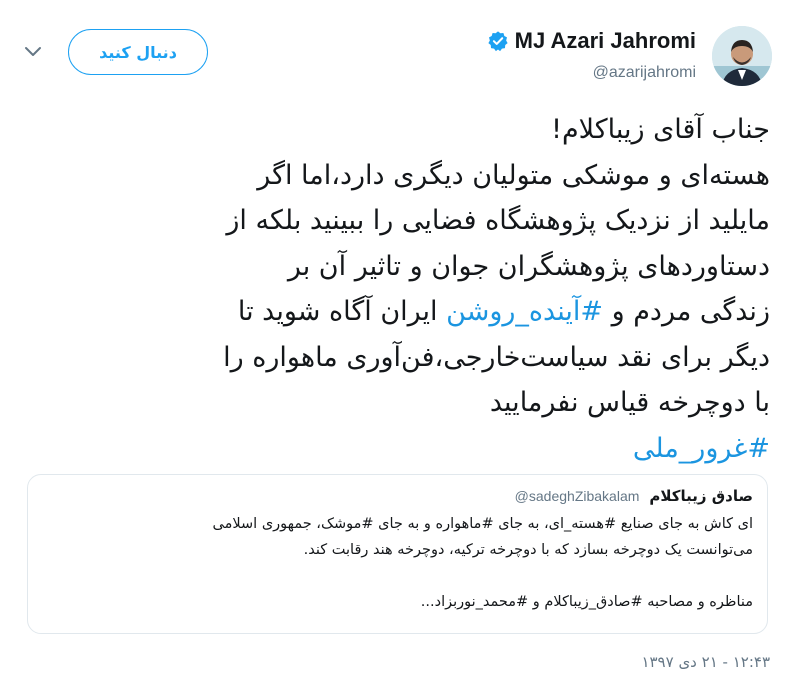 The image size is (800, 692). What do you see at coordinates (701, 496) in the screenshot?
I see `quoted-author-name: صادق زیباکلام` at bounding box center [701, 496].